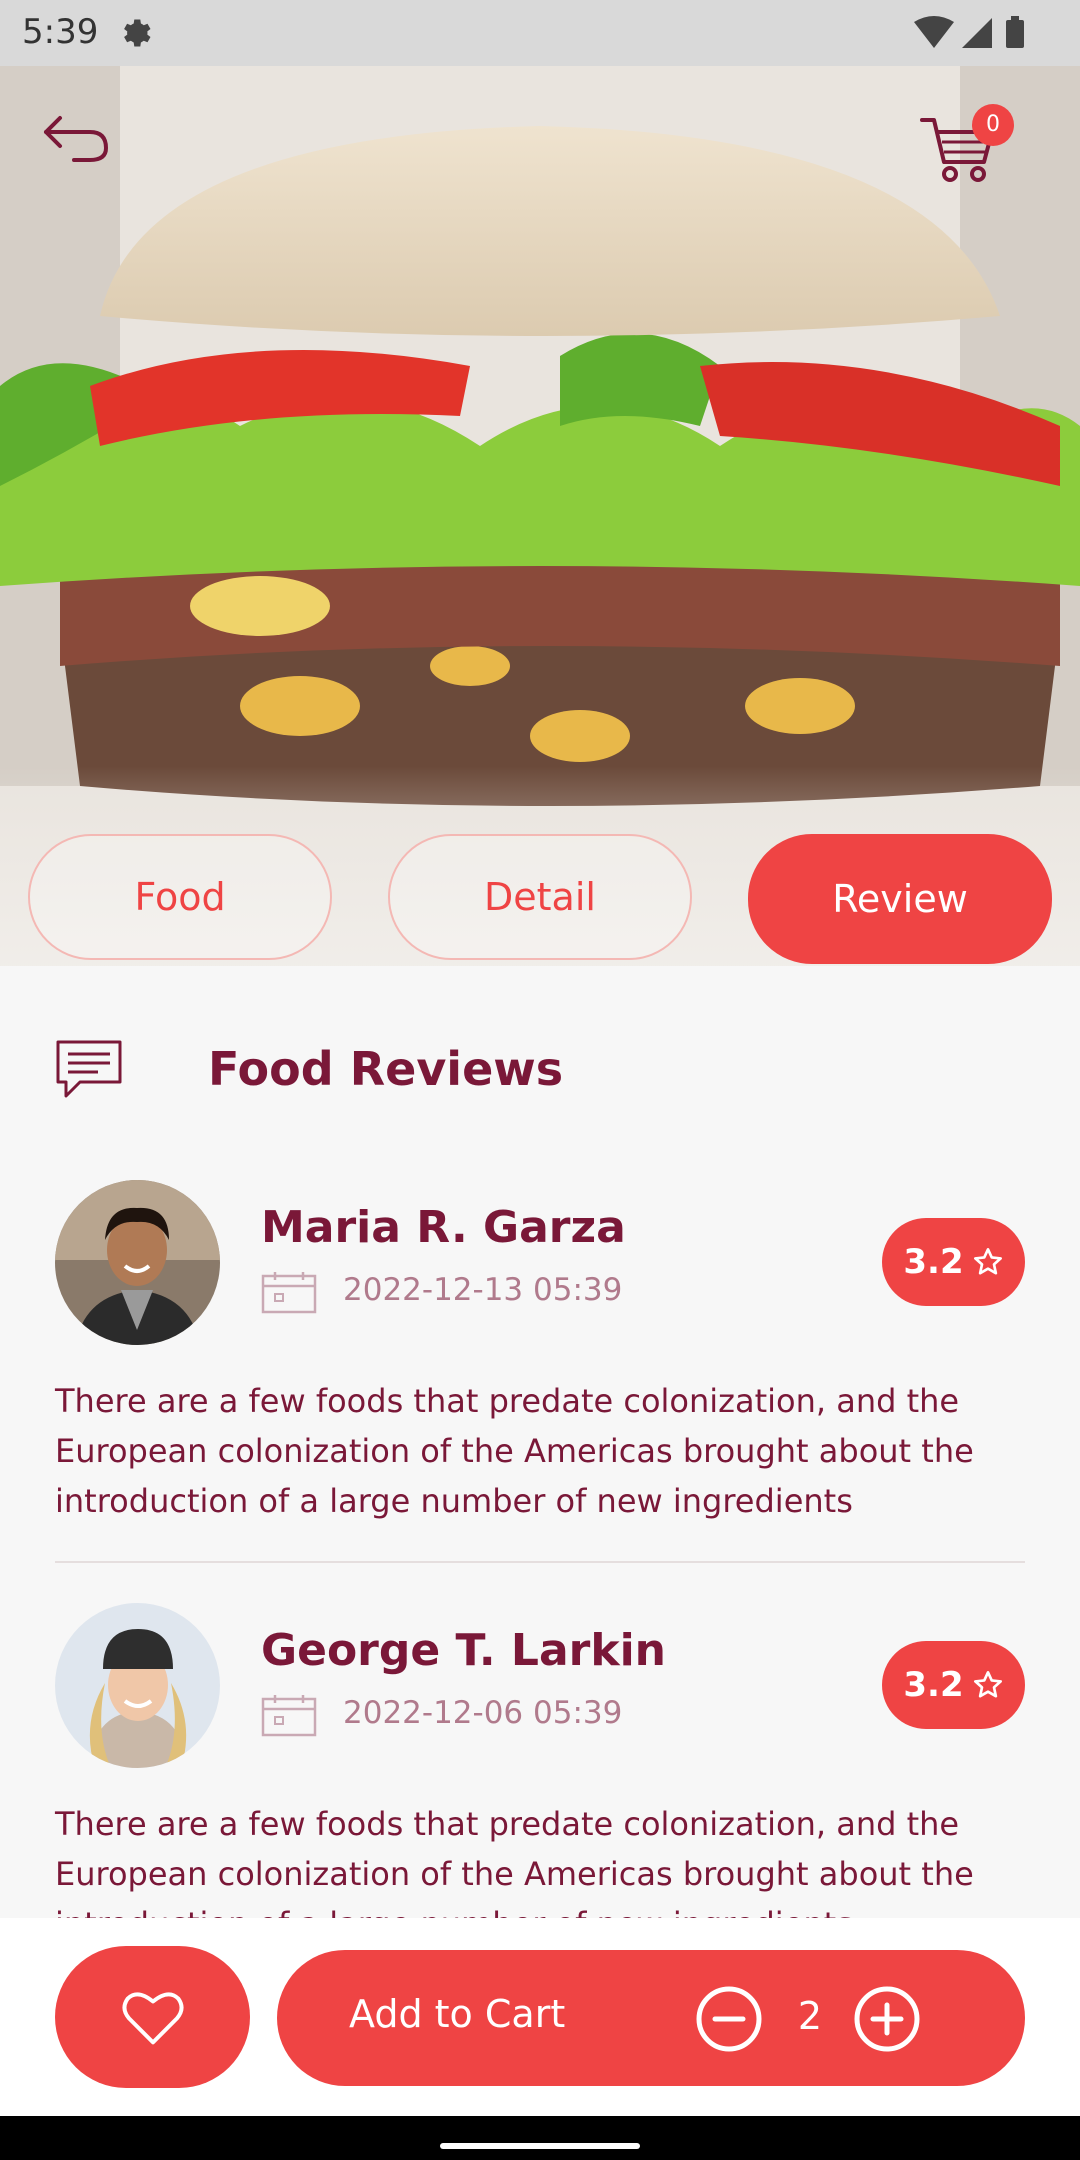 The image size is (1080, 2160). Describe the element at coordinates (540, 33) in the screenshot. I see `status-bar: 5:39` at that location.